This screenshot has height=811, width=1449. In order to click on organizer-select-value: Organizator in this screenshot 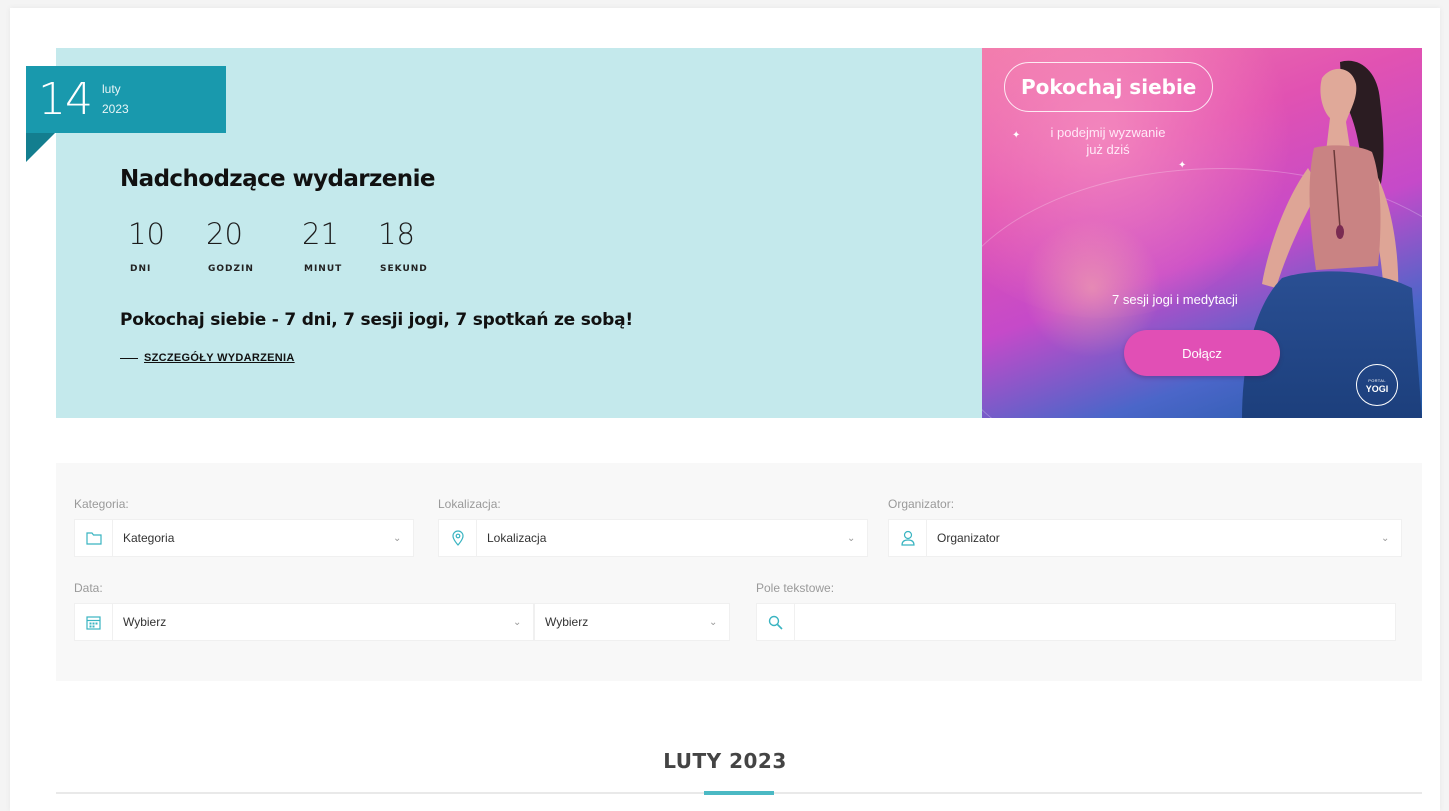, I will do `click(968, 538)`.